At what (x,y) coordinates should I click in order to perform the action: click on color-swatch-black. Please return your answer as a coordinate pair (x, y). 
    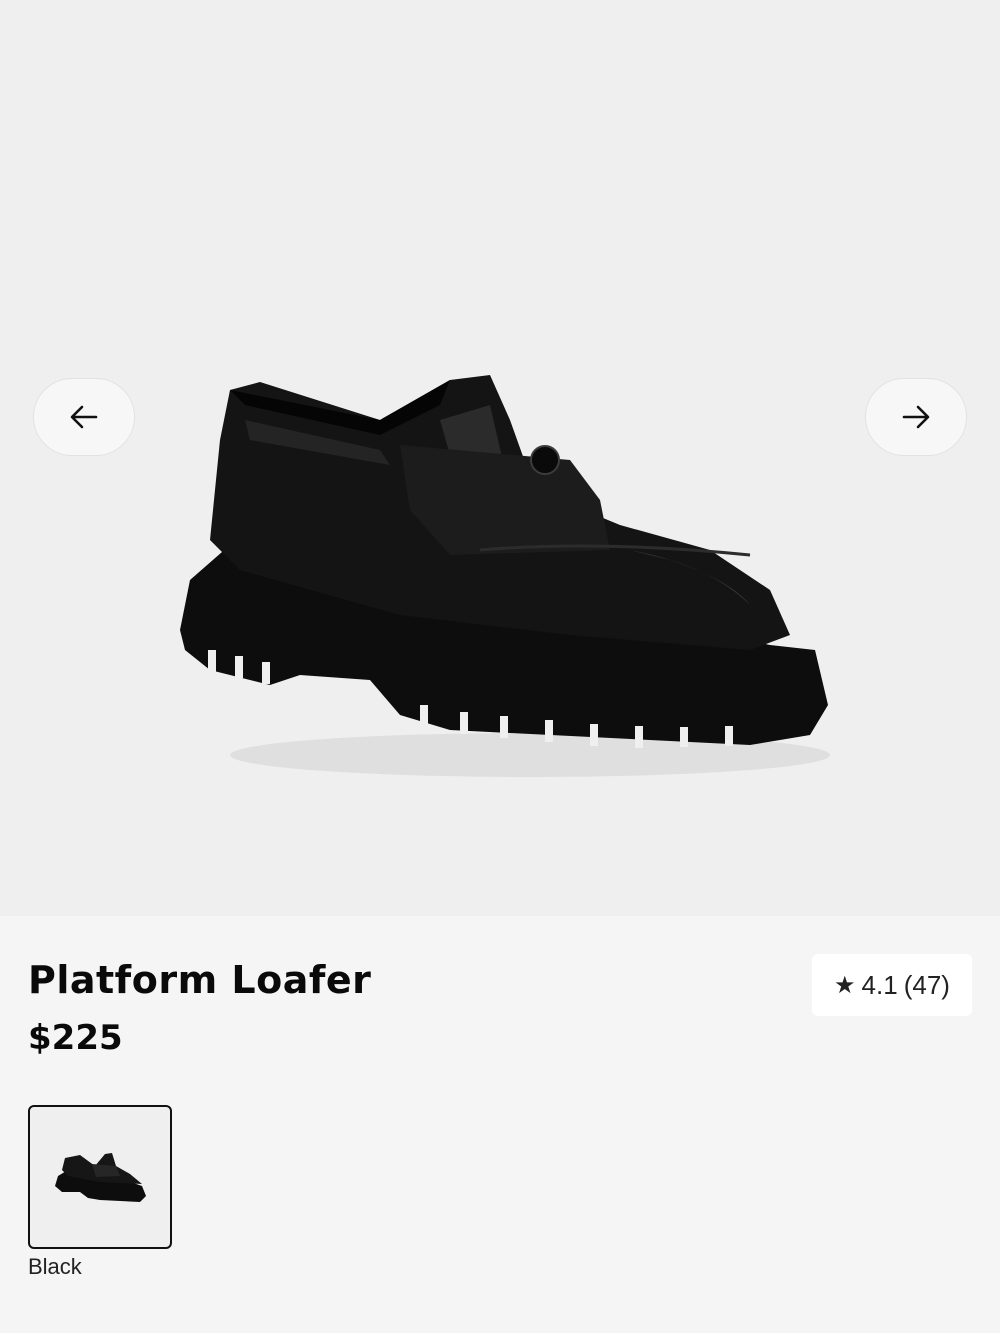
    Looking at the image, I should click on (100, 1177).